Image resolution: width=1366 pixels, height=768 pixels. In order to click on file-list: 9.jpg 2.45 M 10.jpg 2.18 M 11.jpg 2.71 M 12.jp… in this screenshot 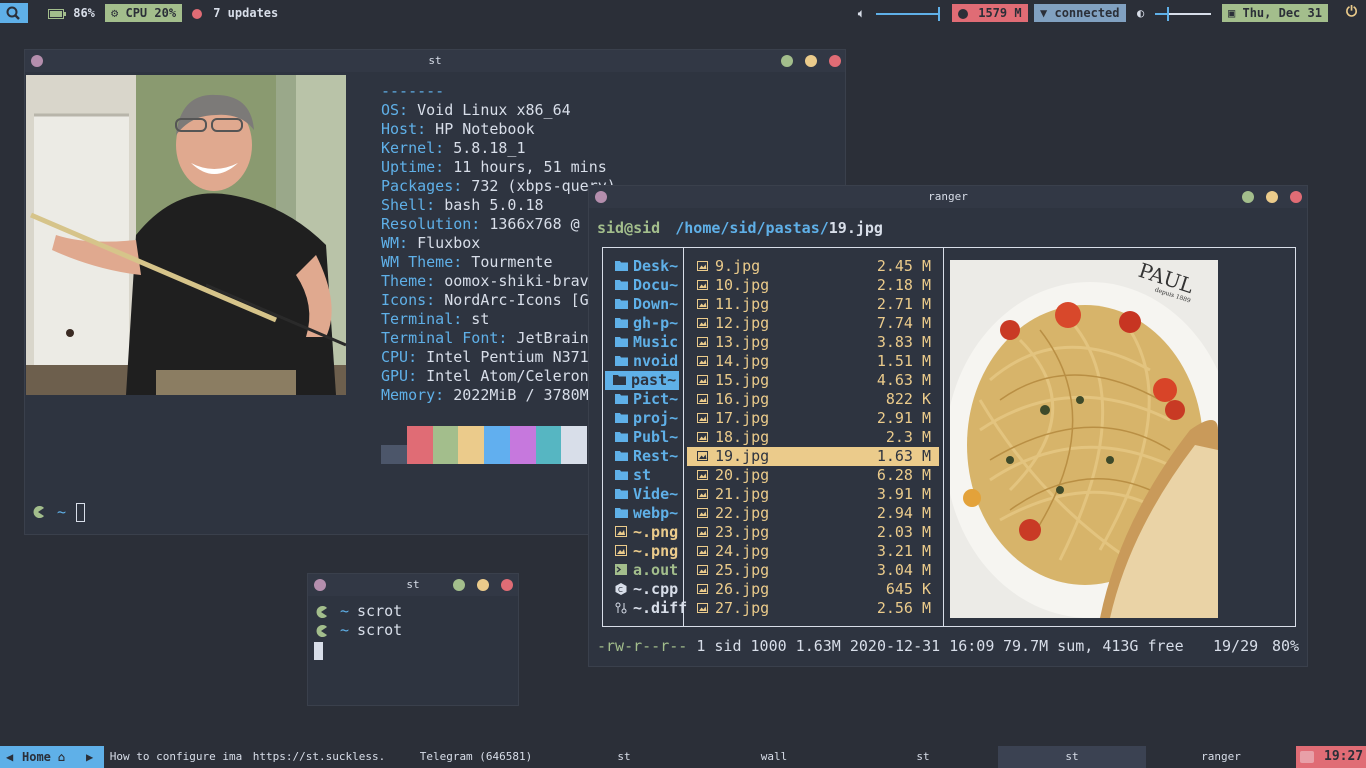, I will do `click(813, 437)`.